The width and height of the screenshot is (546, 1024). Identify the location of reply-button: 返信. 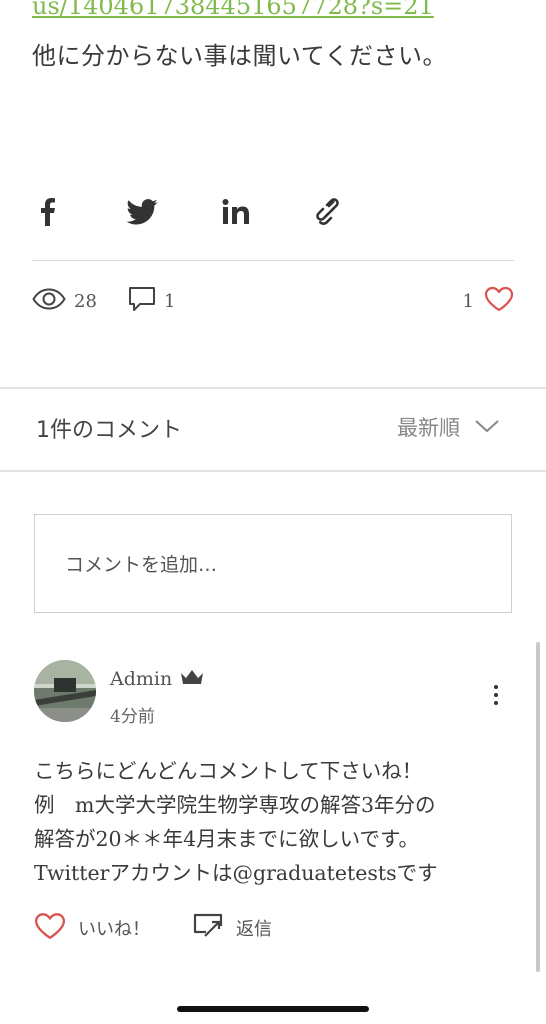
(232, 928).